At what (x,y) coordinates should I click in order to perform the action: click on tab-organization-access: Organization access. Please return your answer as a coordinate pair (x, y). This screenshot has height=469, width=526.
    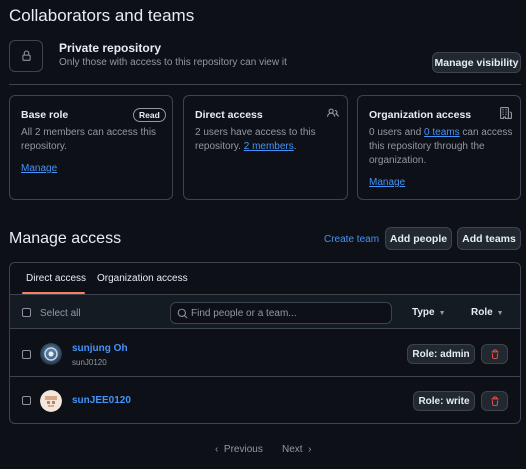
    Looking at the image, I should click on (142, 278).